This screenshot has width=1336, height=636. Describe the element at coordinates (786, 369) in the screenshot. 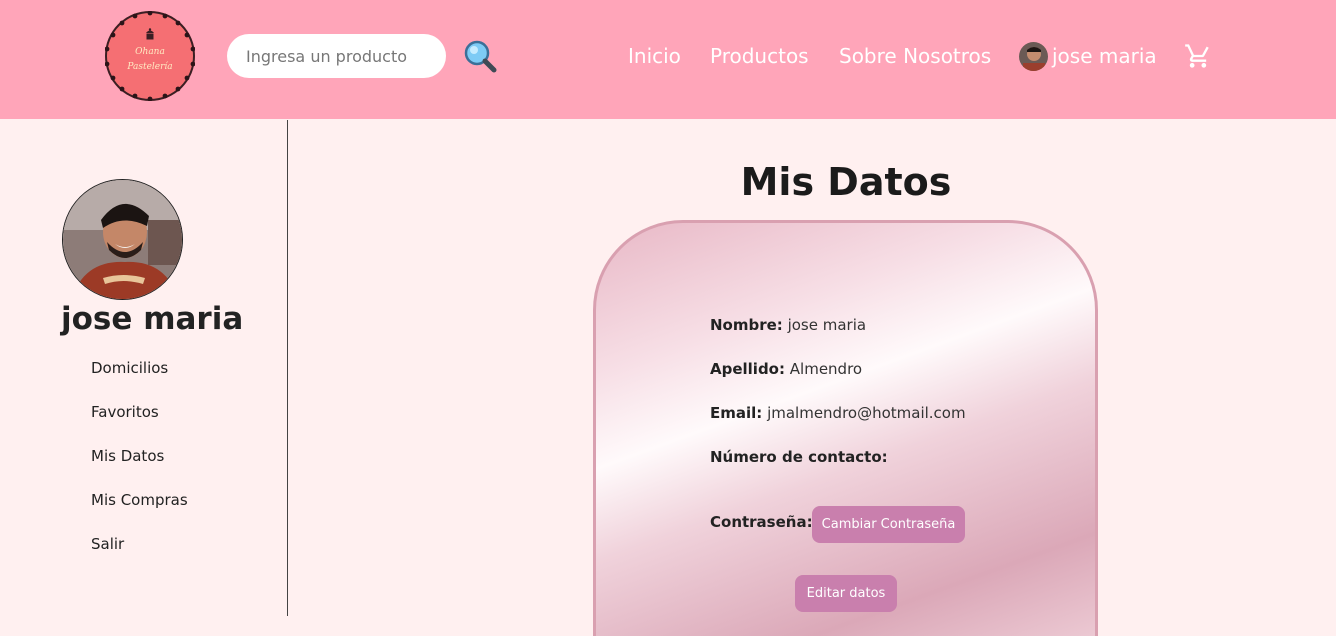

I see `field-lastname: Apellido: Almendro` at that location.